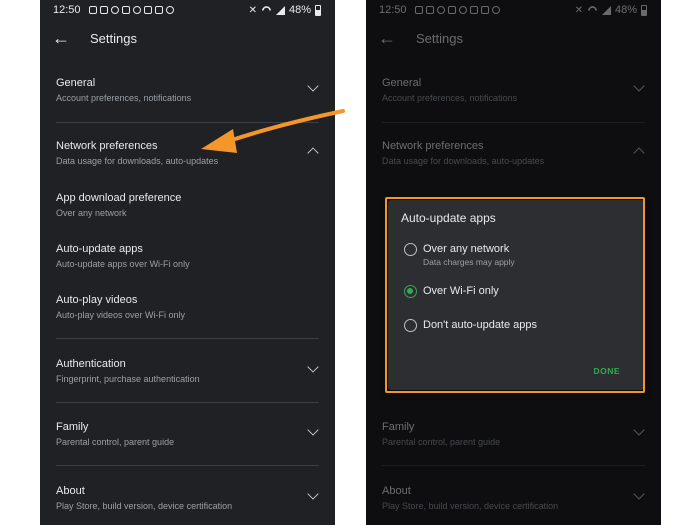 Image resolution: width=700 pixels, height=525 pixels. Describe the element at coordinates (410, 291) in the screenshot. I see `radio-button-selected` at that location.